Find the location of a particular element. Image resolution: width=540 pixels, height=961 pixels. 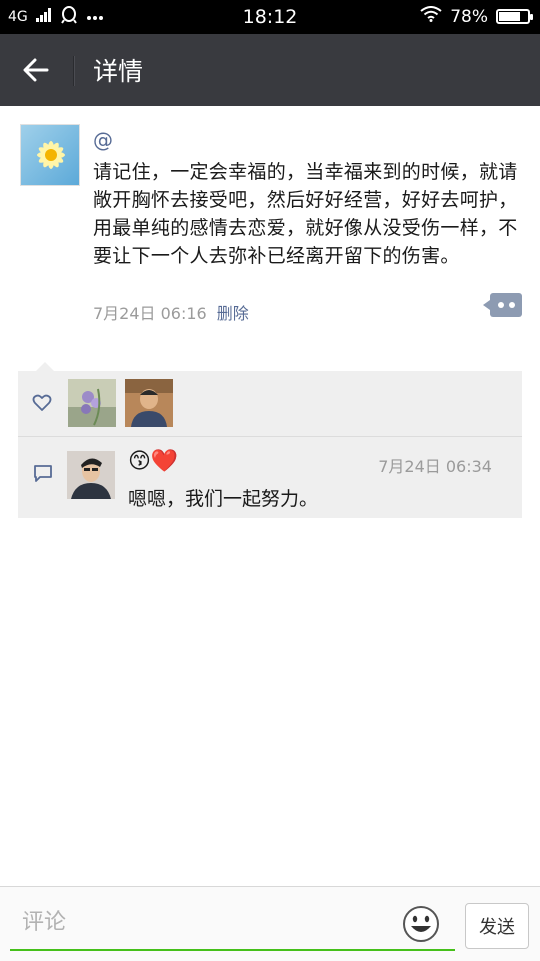

emoji-face-icon is located at coordinates (421, 924).